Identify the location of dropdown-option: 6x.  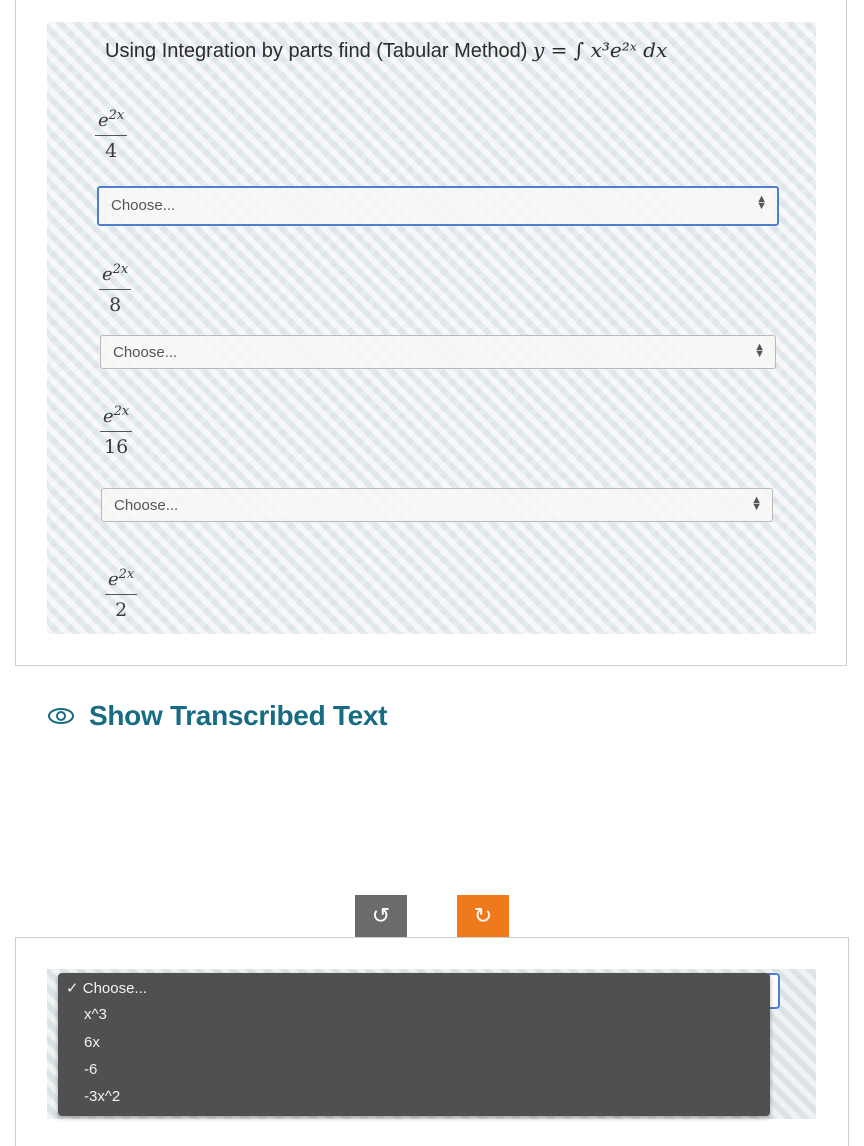
(92, 1042).